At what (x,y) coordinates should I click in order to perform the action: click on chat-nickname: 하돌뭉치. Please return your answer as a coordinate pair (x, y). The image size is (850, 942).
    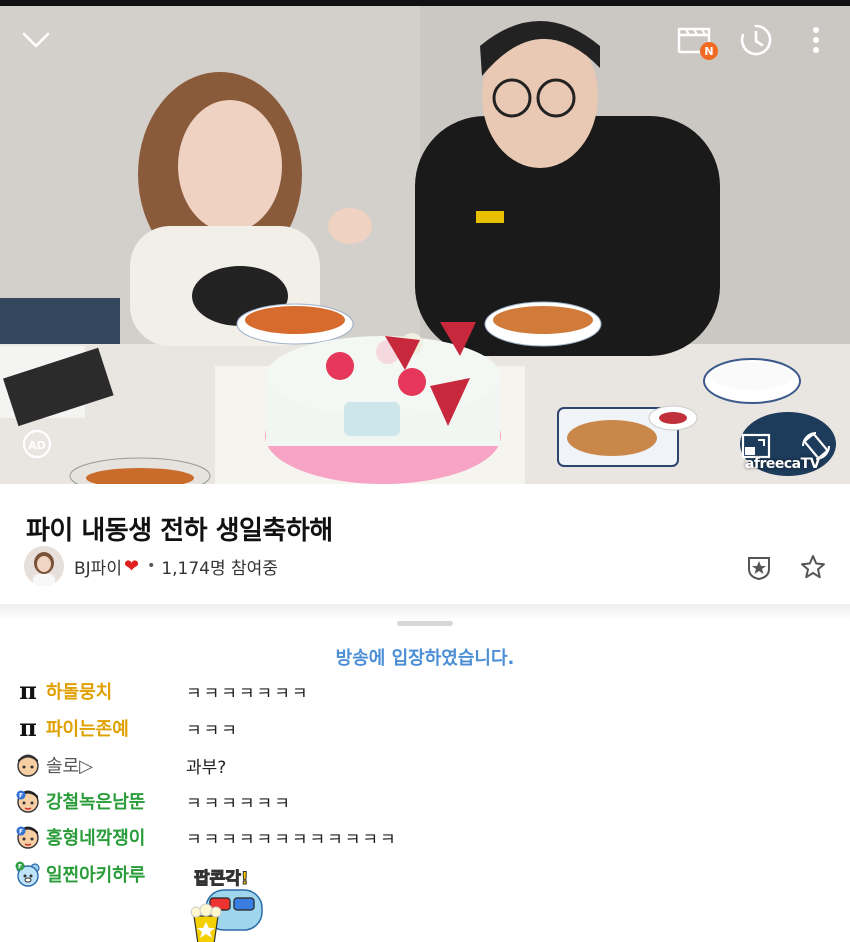
    Looking at the image, I should click on (116, 691).